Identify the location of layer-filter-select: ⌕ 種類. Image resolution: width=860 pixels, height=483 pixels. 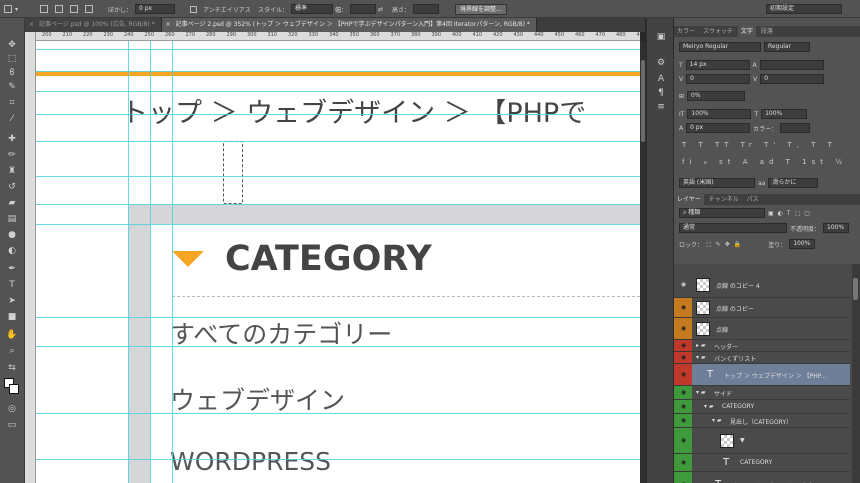
(722, 213).